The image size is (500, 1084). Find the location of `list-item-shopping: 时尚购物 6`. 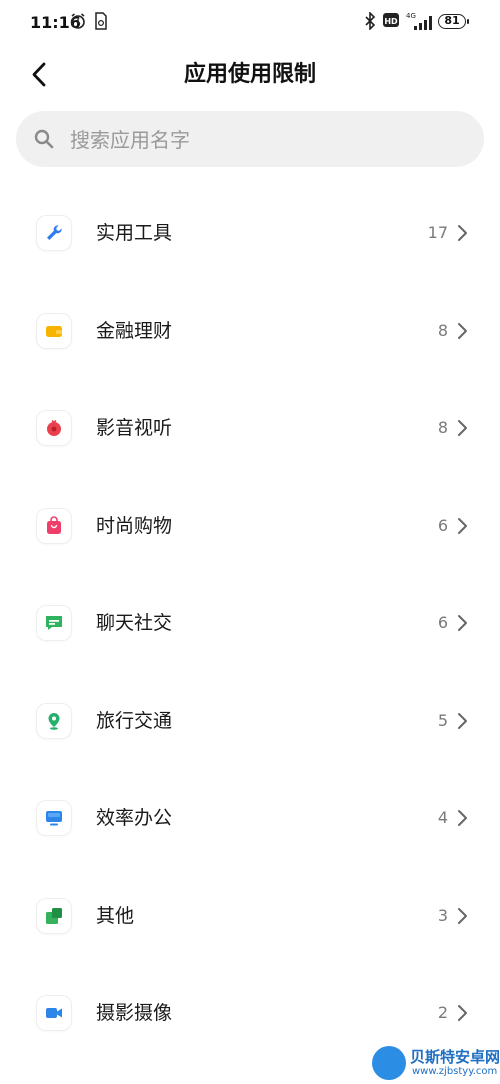

list-item-shopping: 时尚购物 6 is located at coordinates (250, 528).